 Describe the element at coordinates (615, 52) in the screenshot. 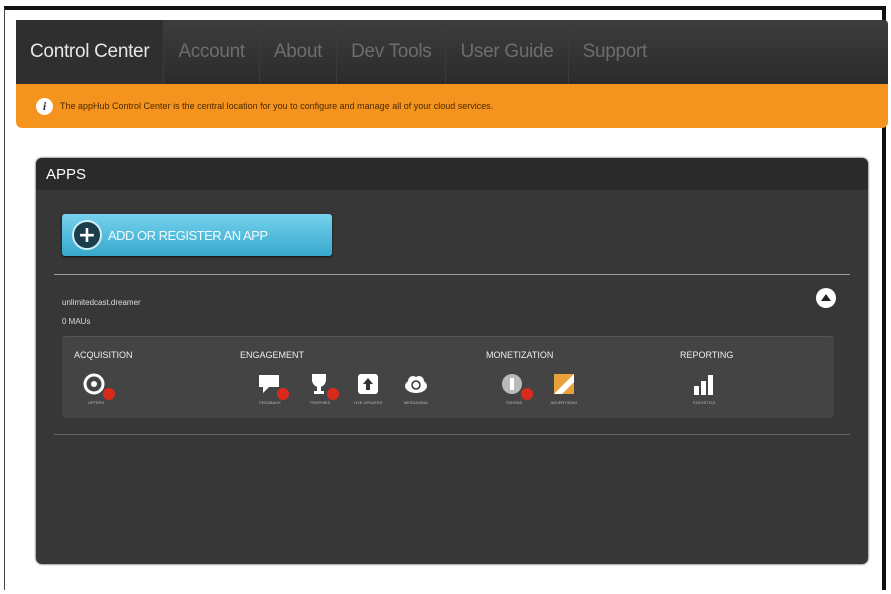

I see `nav-support: Support` at that location.